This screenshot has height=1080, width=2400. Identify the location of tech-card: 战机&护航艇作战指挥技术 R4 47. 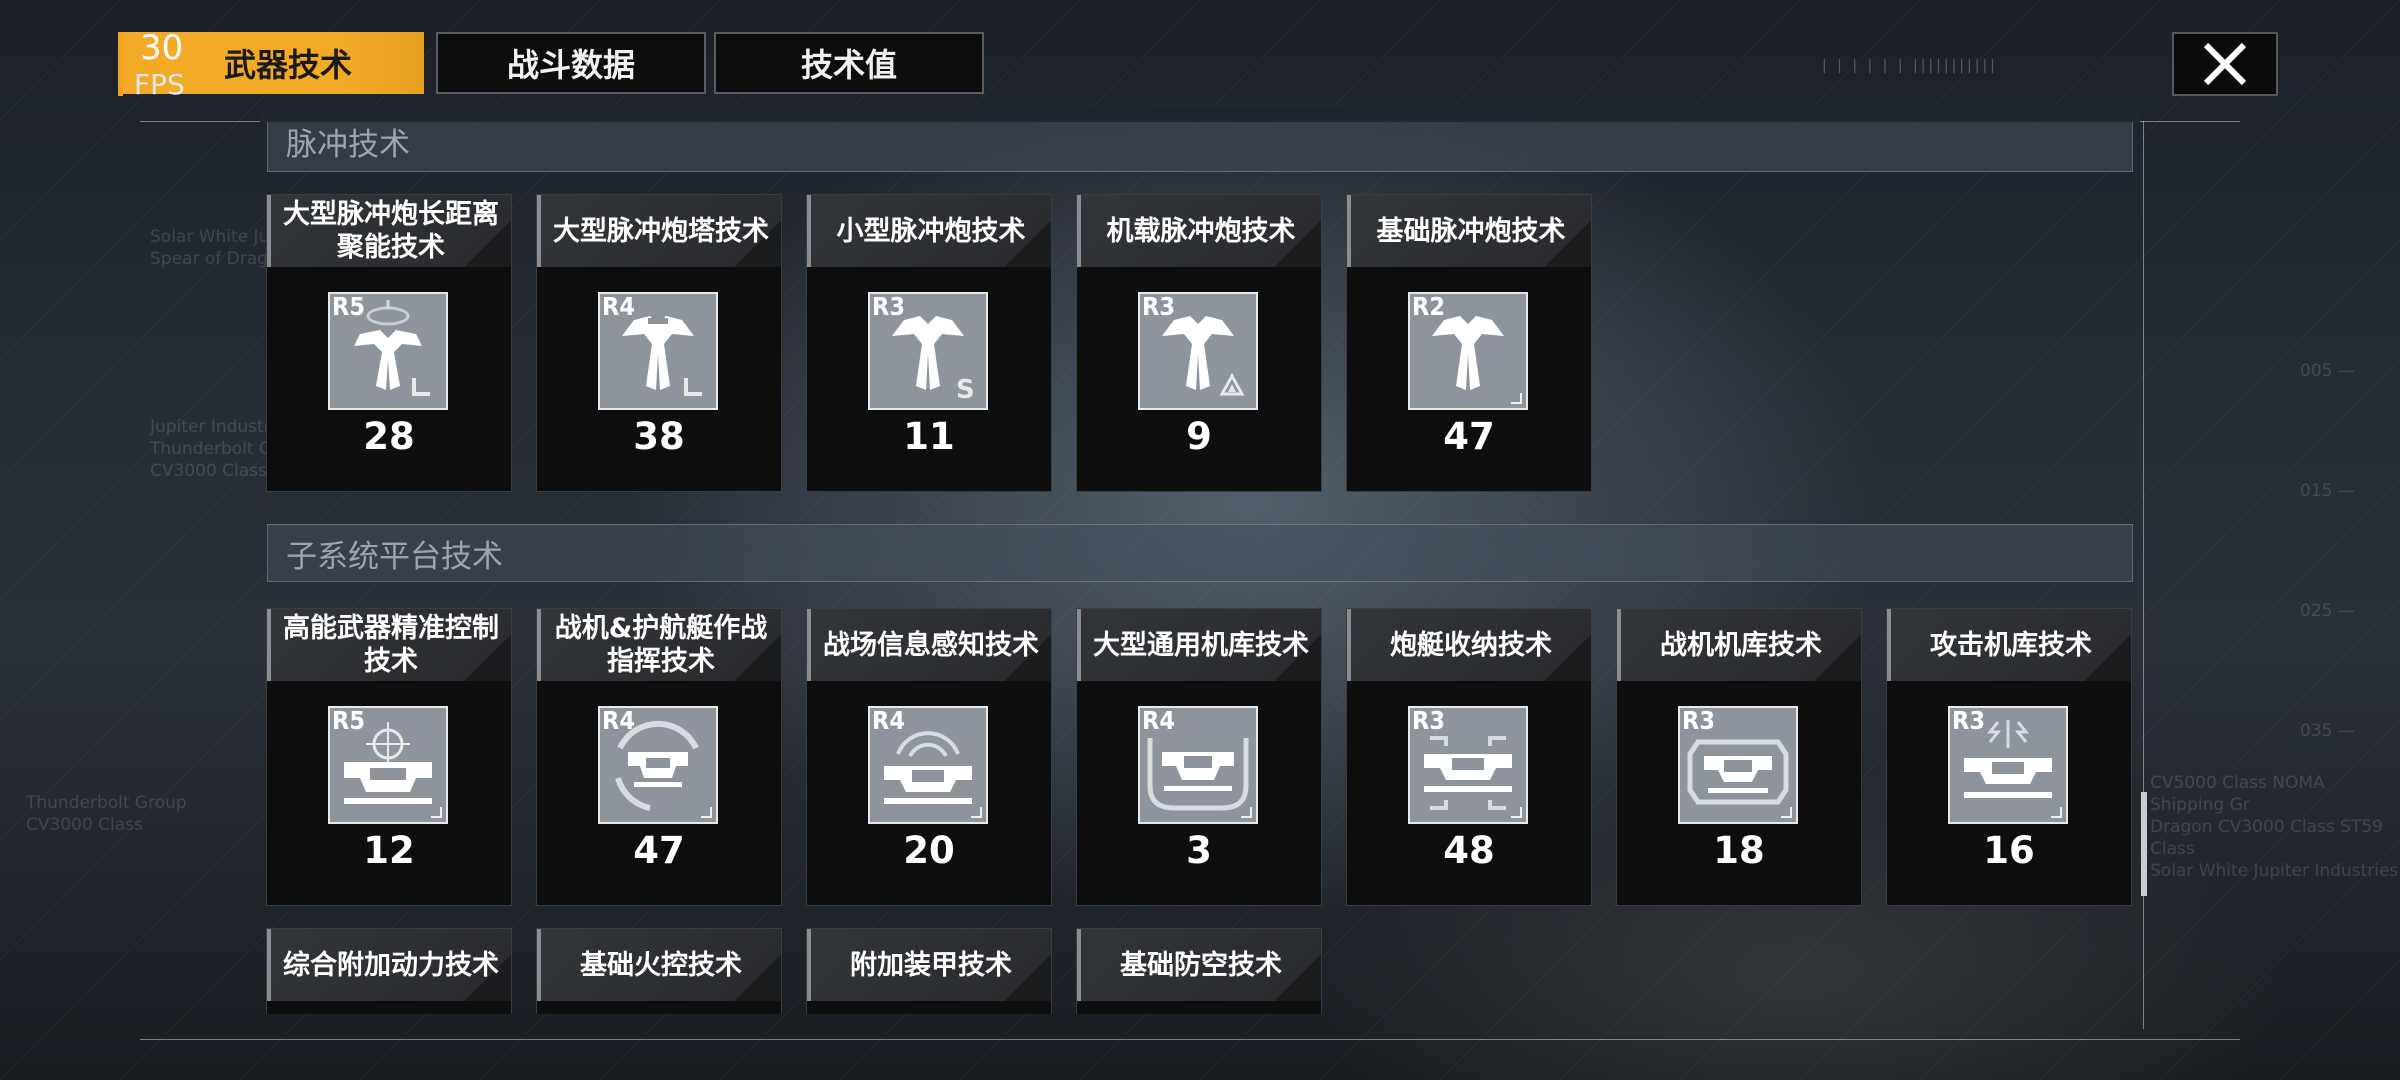
(659, 757).